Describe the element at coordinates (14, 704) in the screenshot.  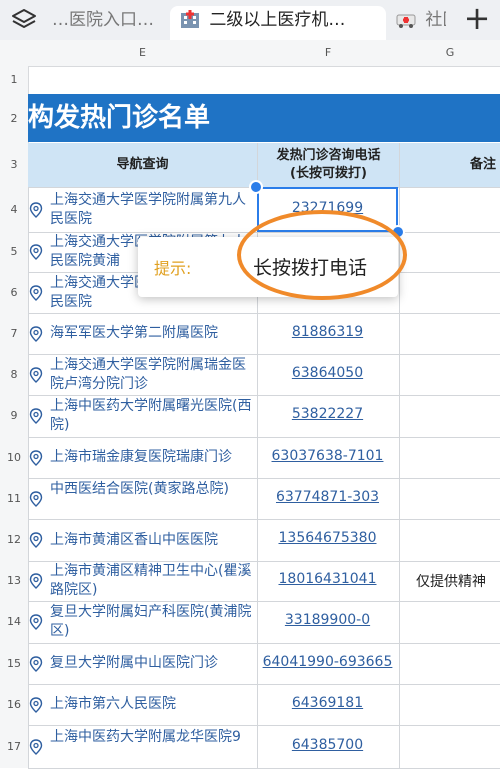
I see `row-number: 16` at that location.